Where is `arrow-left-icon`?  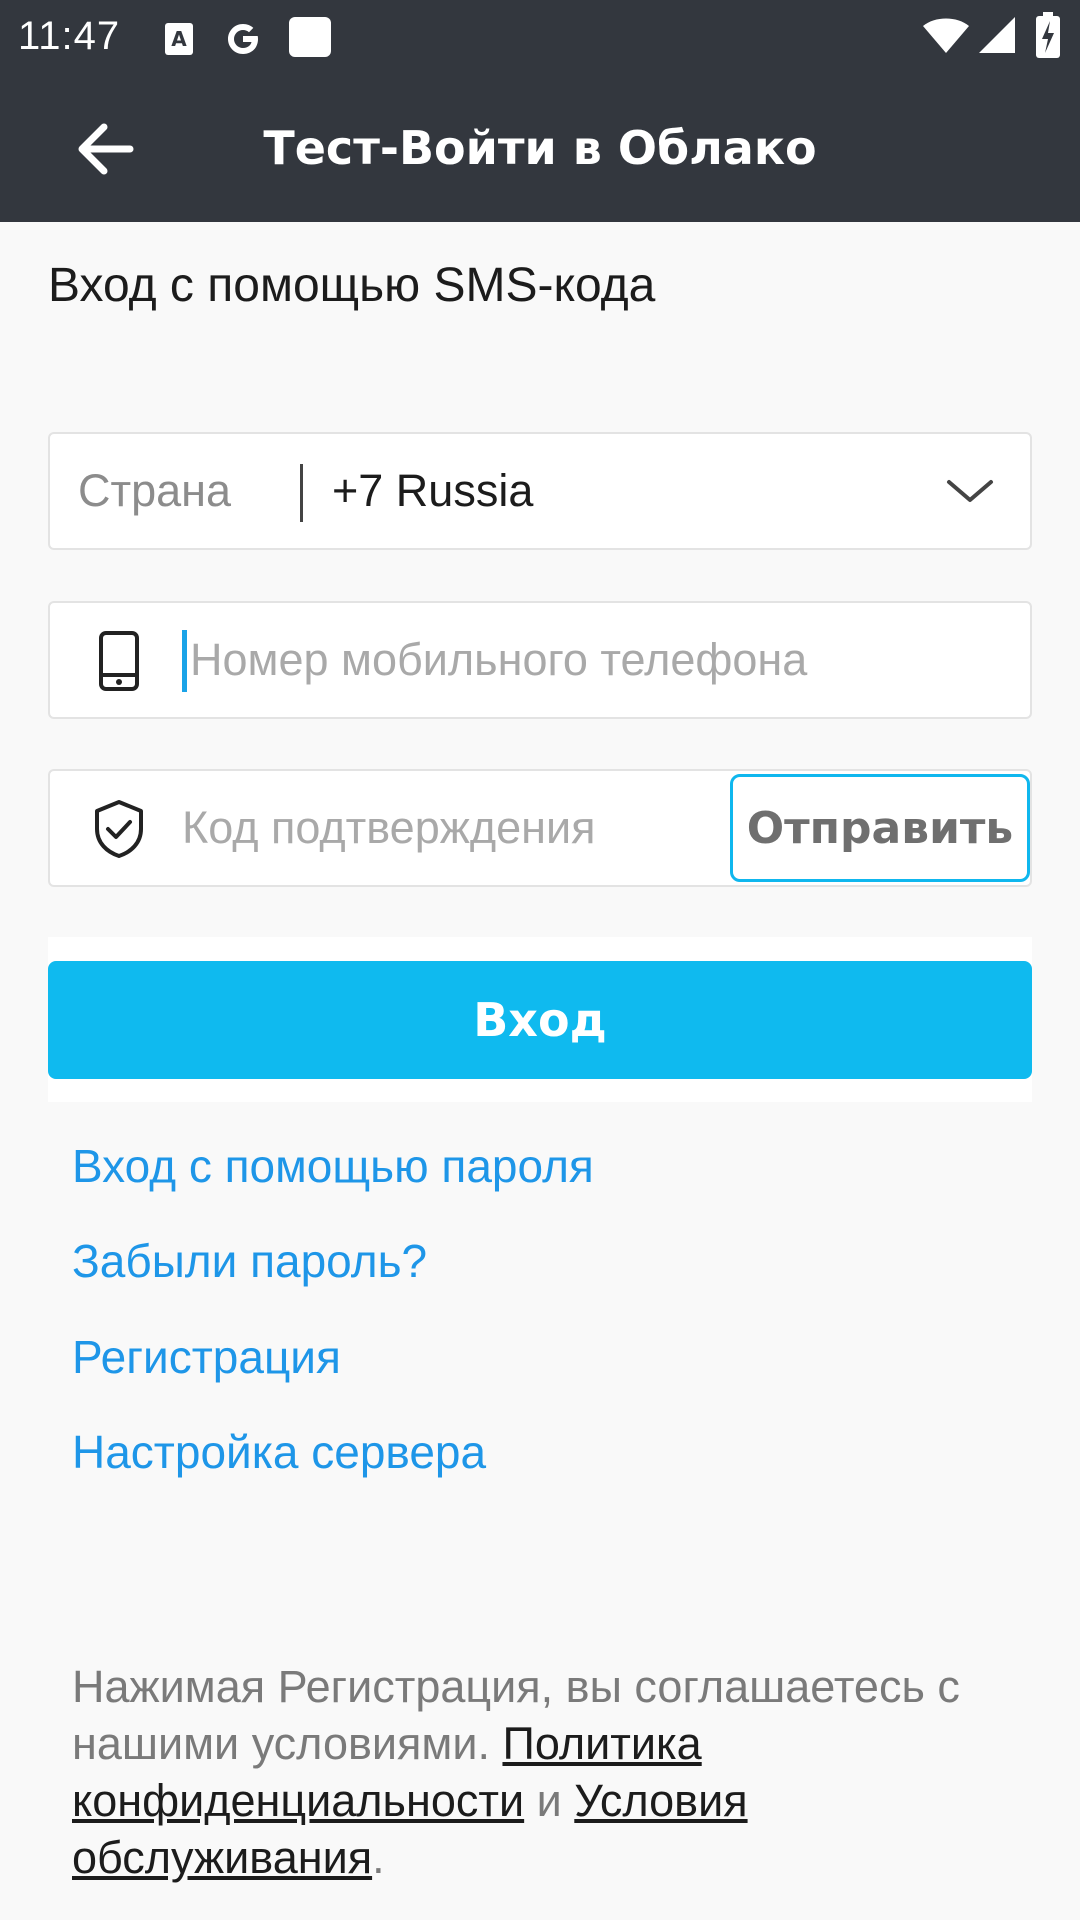 arrow-left-icon is located at coordinates (106, 149).